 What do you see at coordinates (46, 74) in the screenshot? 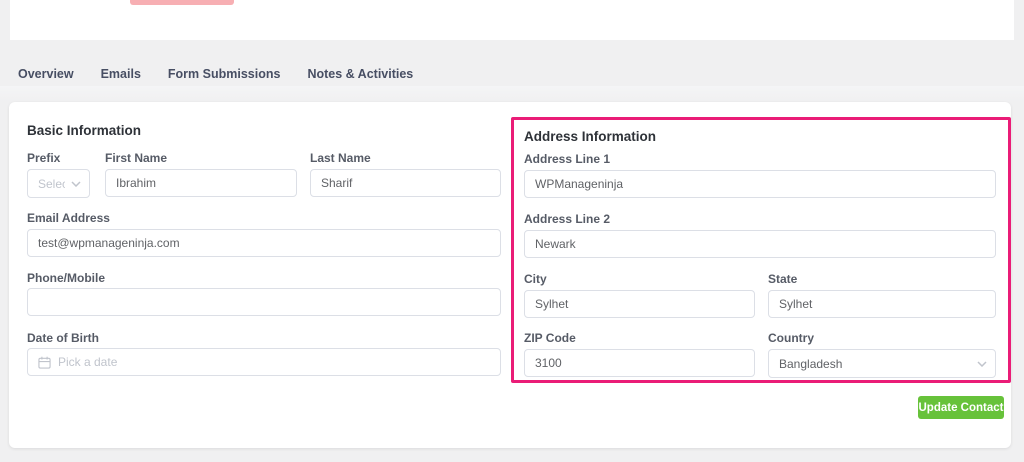
I see `tab-overview: Overview` at bounding box center [46, 74].